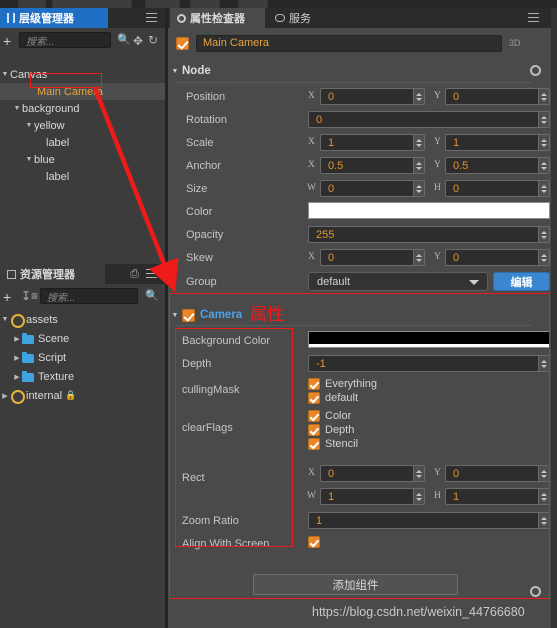 This screenshot has height=628, width=557. Describe the element at coordinates (543, 234) in the screenshot. I see `opacity-stepper` at that location.